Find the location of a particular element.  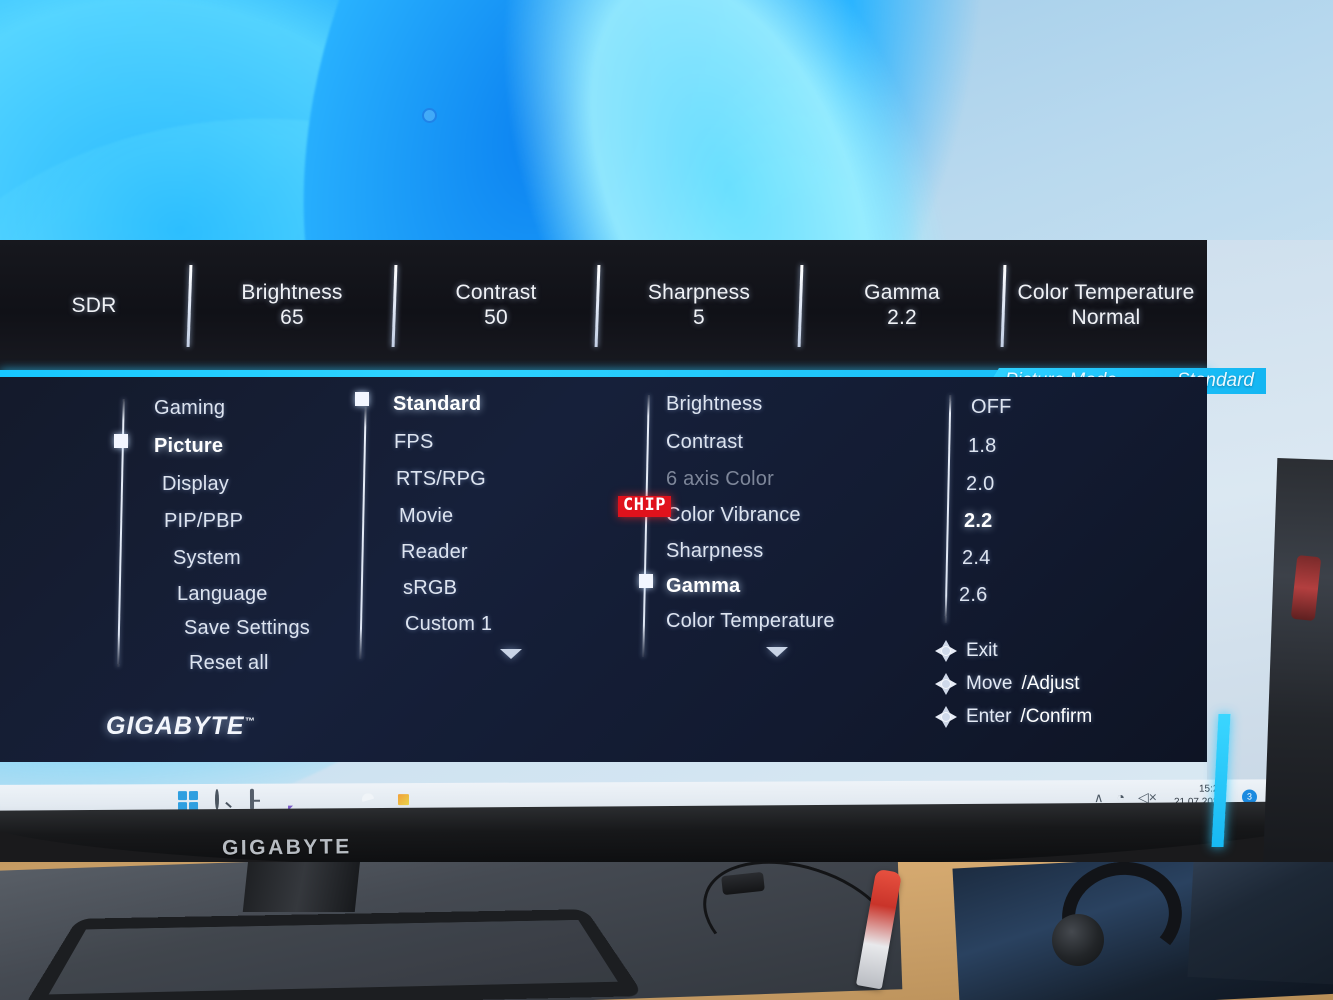

menu-item-label: Reset all is located at coordinates (229, 663).